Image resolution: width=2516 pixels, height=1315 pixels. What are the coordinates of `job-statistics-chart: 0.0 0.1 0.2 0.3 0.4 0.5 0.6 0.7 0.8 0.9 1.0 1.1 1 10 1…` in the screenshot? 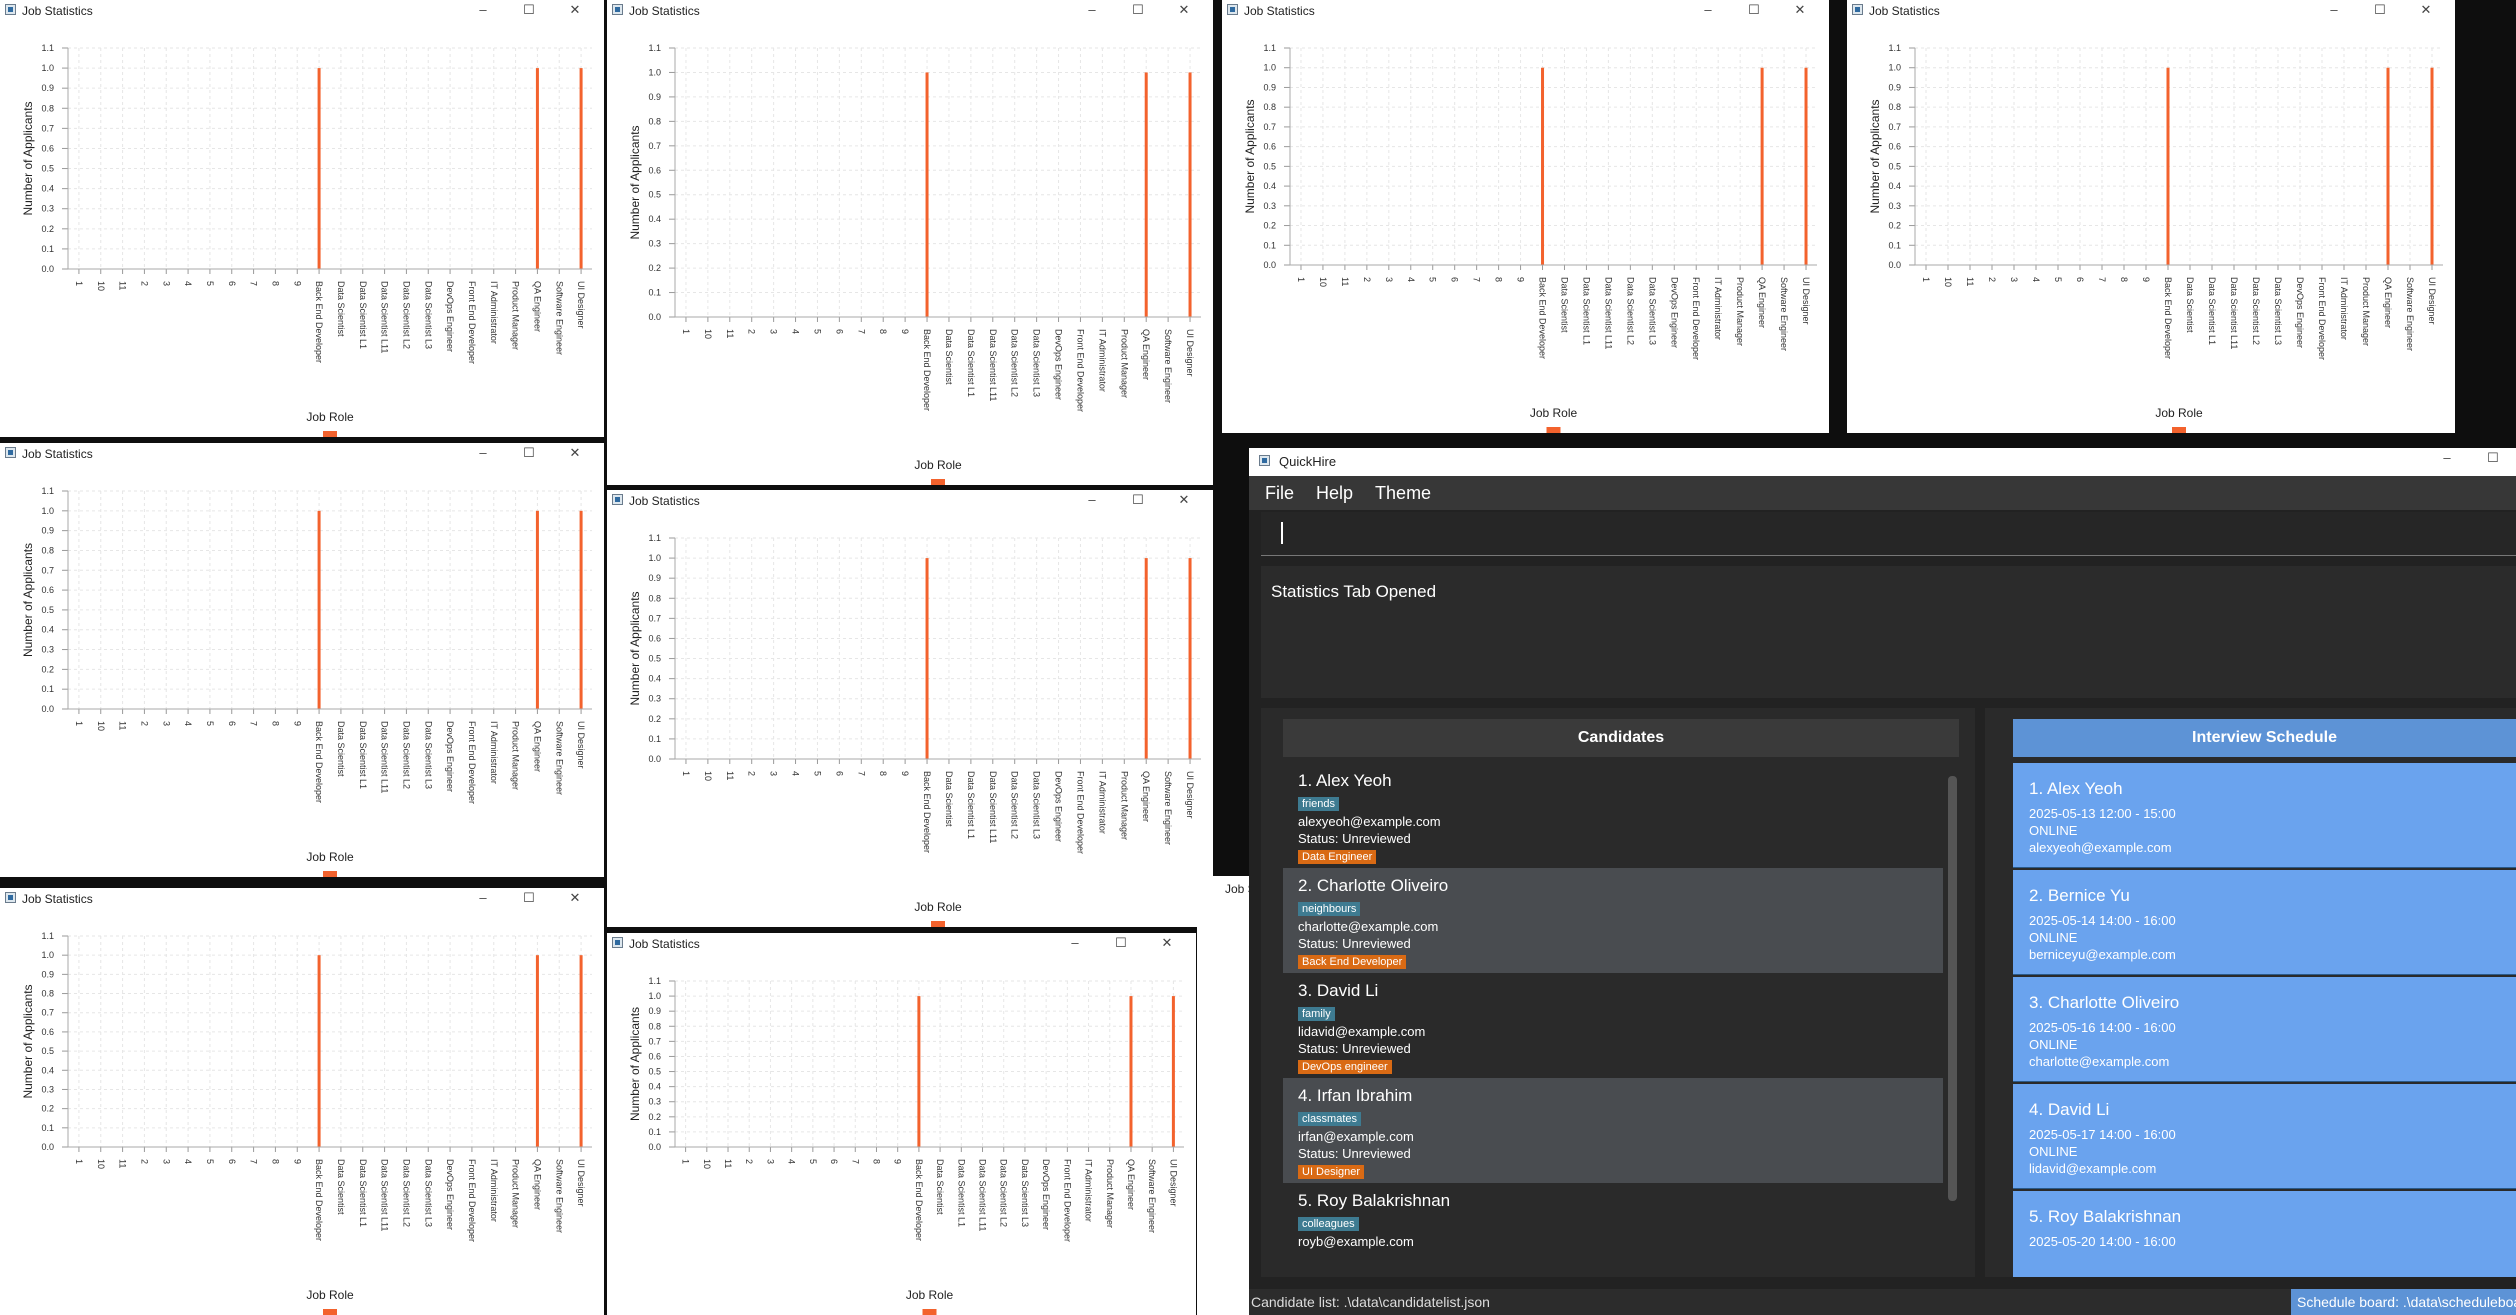 It's located at (914, 264).